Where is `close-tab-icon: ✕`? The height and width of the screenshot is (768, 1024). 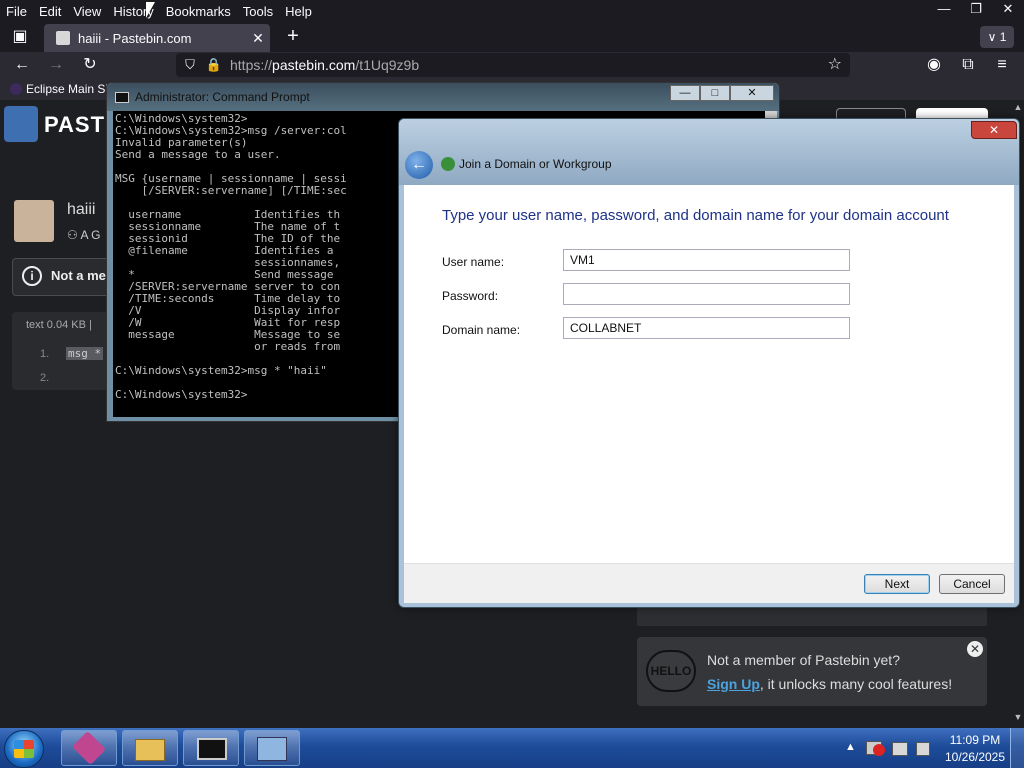
close-tab-icon: ✕ is located at coordinates (258, 38).